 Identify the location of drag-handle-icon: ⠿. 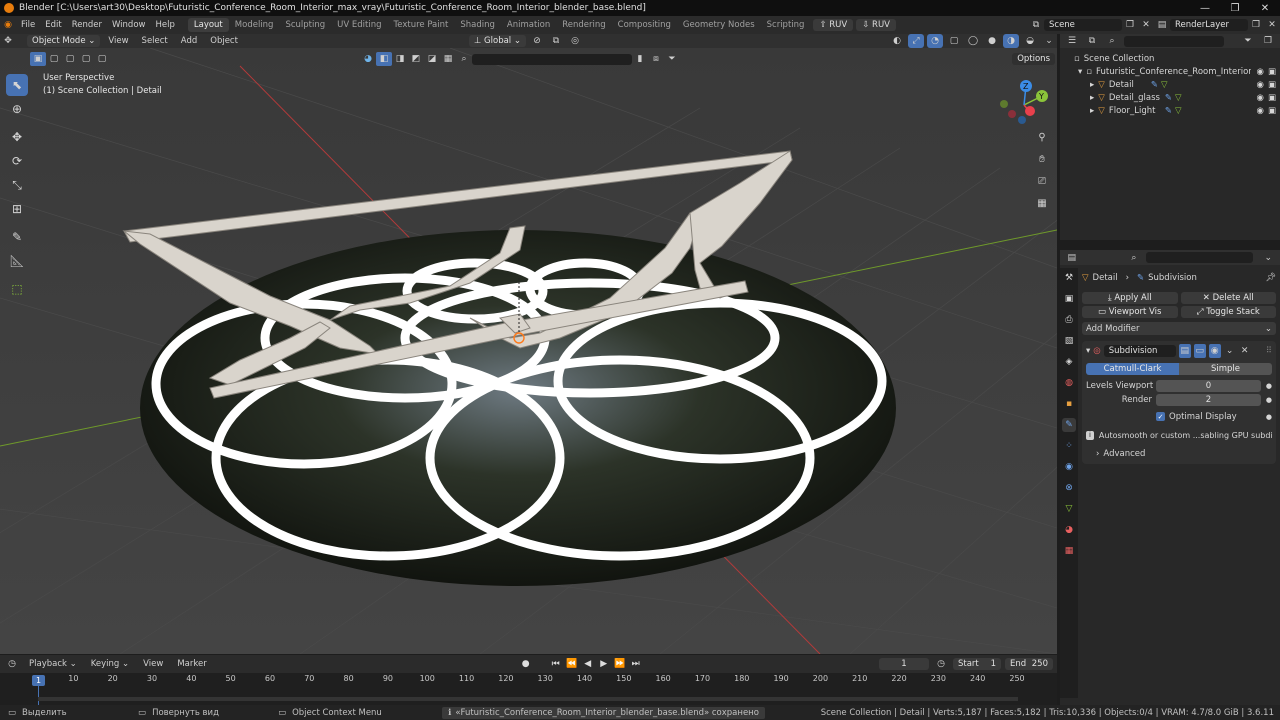
(1269, 351).